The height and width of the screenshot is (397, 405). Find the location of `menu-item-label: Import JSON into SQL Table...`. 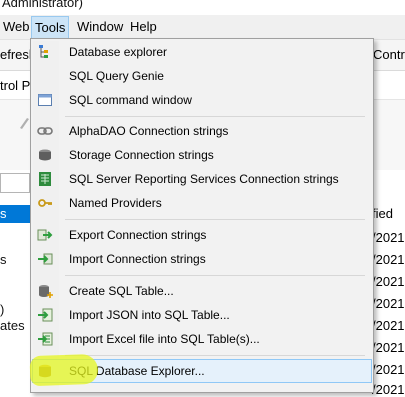

menu-item-label: Import JSON into SQL Table... is located at coordinates (149, 315).